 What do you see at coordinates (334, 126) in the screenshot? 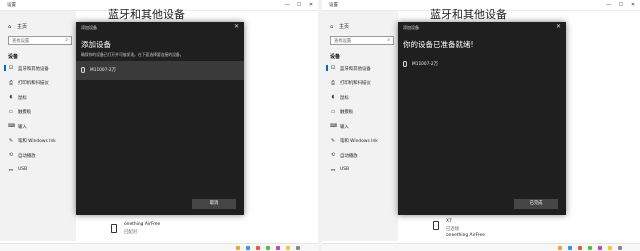
I see `keyboard-icon: ⌨` at bounding box center [334, 126].